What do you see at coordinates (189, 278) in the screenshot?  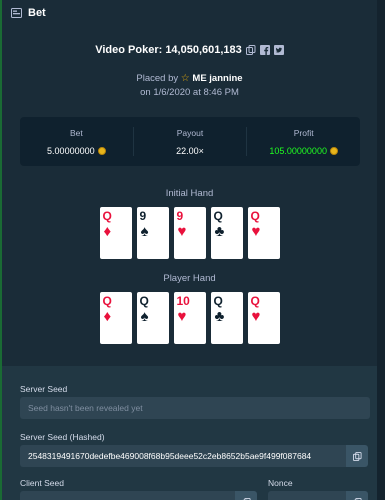 I see `player-hand-label: Player Hand` at bounding box center [189, 278].